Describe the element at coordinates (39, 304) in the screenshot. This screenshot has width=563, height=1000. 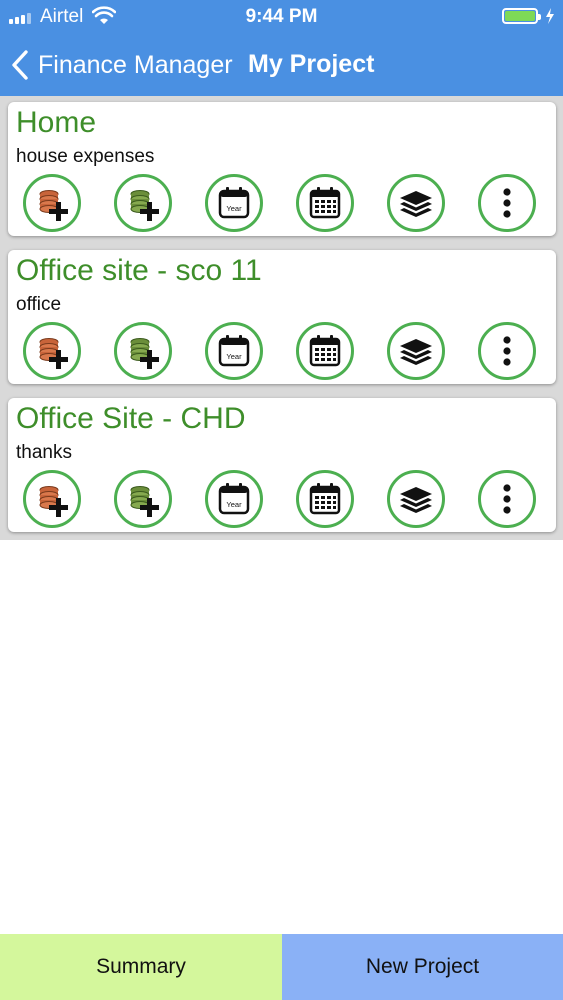
I see `project-description: office` at that location.